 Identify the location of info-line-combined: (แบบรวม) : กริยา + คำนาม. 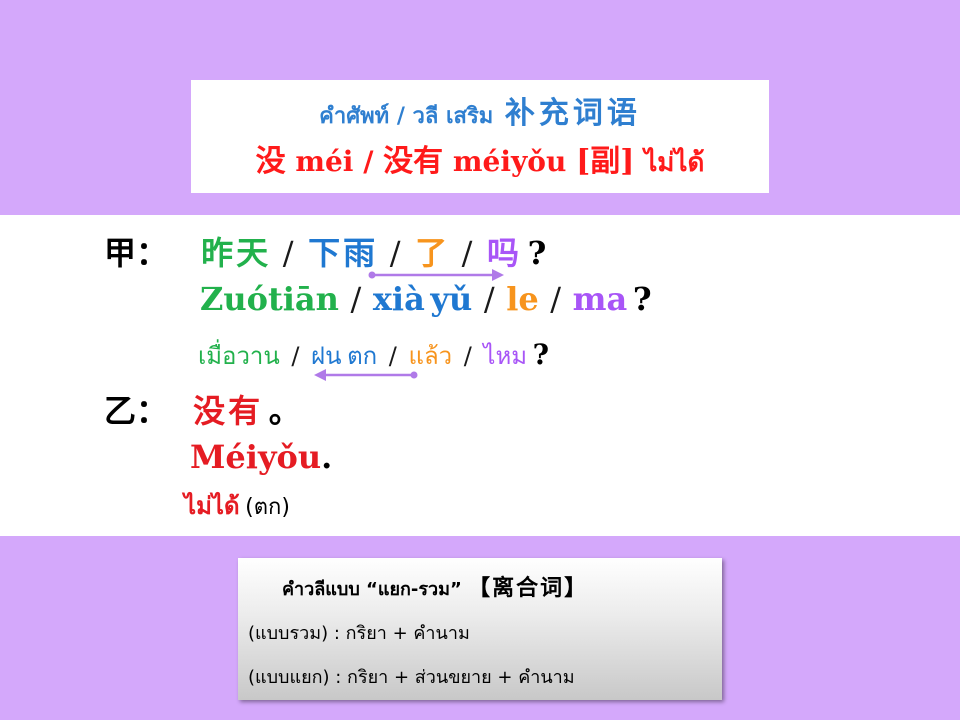
(359, 633).